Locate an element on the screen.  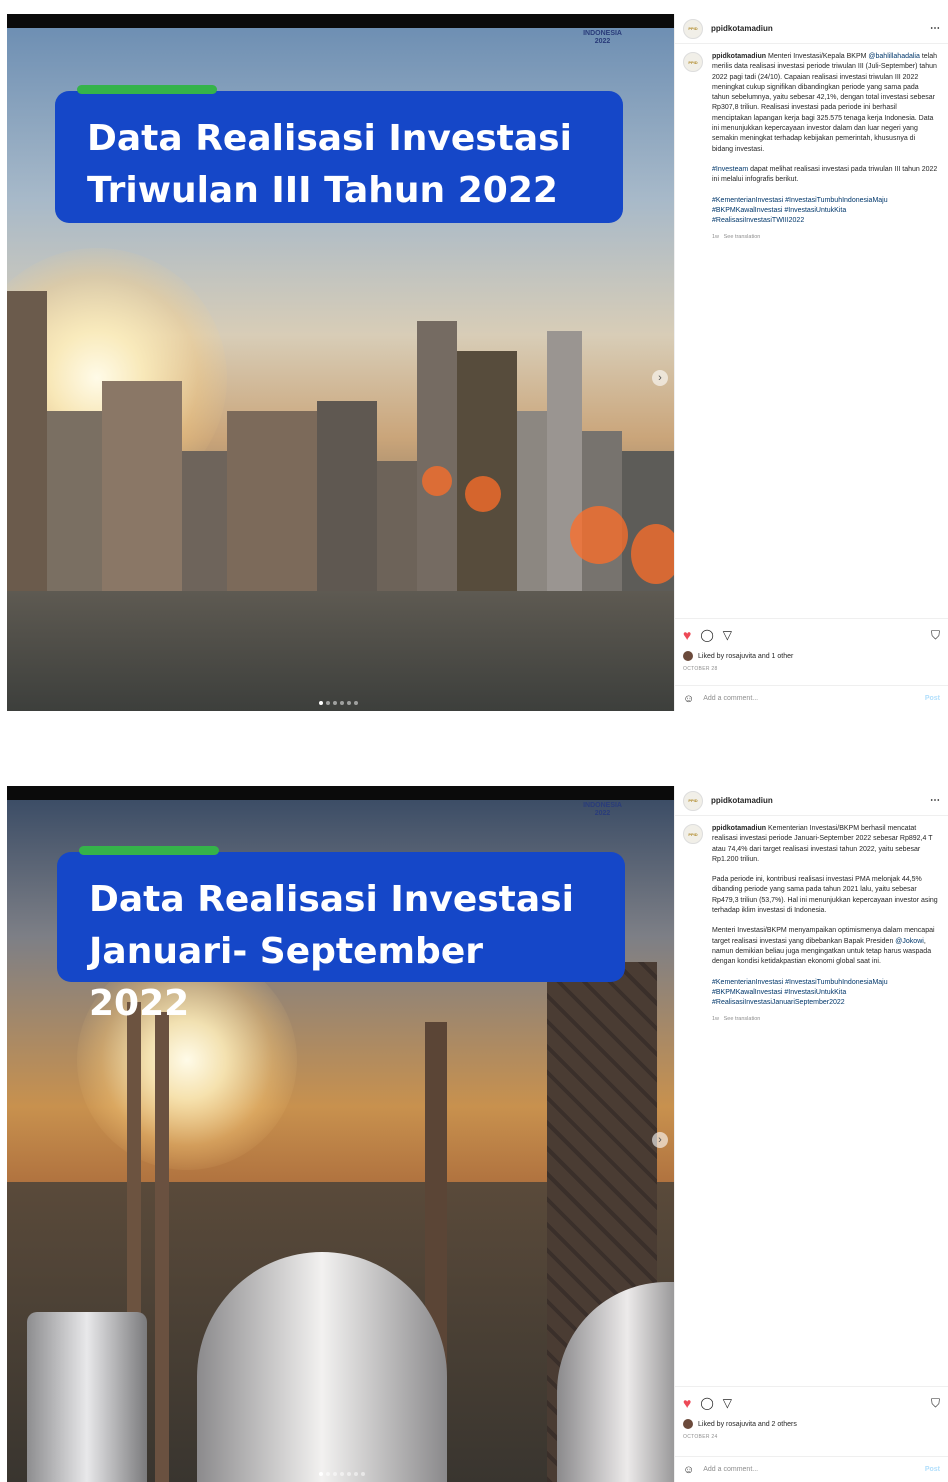
banner-title-line2: Januari- September 2022 is located at coordinates (286, 977).